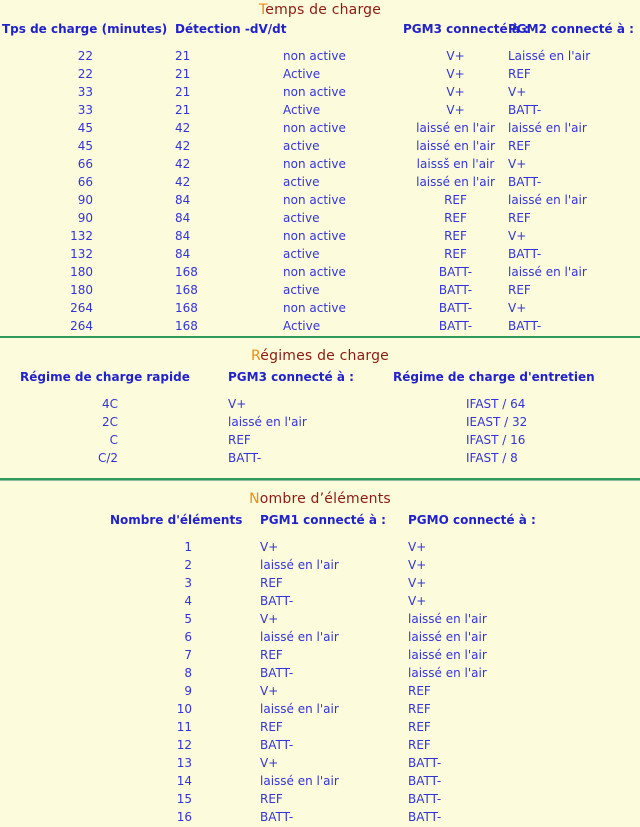  What do you see at coordinates (320, 818) in the screenshot?
I see `table-row: 16 BATT- BATT-` at bounding box center [320, 818].